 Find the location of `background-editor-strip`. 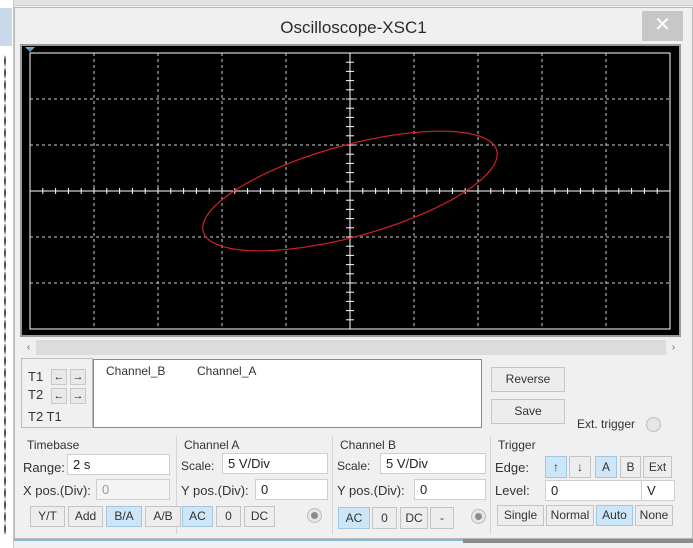

background-editor-strip is located at coordinates (7, 274).